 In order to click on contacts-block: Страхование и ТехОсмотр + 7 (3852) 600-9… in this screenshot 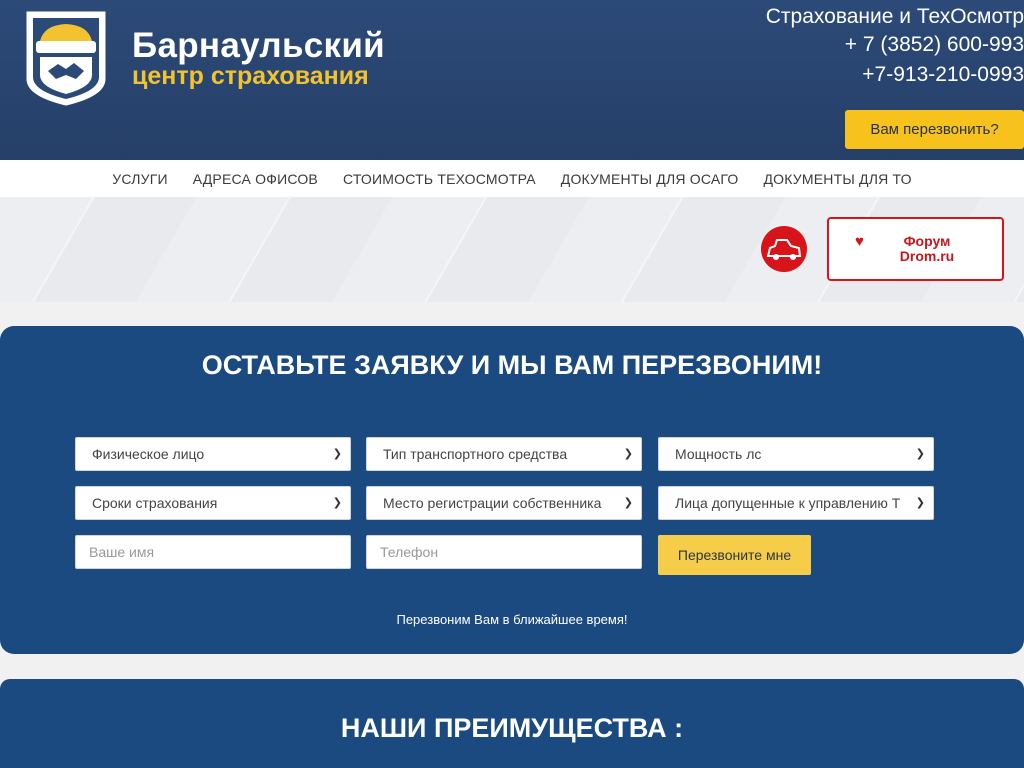, I will do `click(895, 47)`.